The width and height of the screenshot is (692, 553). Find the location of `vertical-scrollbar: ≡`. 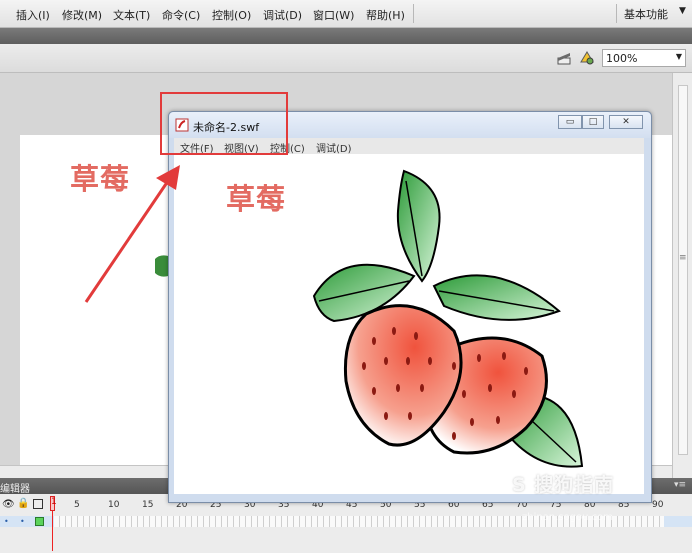

vertical-scrollbar: ≡ is located at coordinates (682, 275).